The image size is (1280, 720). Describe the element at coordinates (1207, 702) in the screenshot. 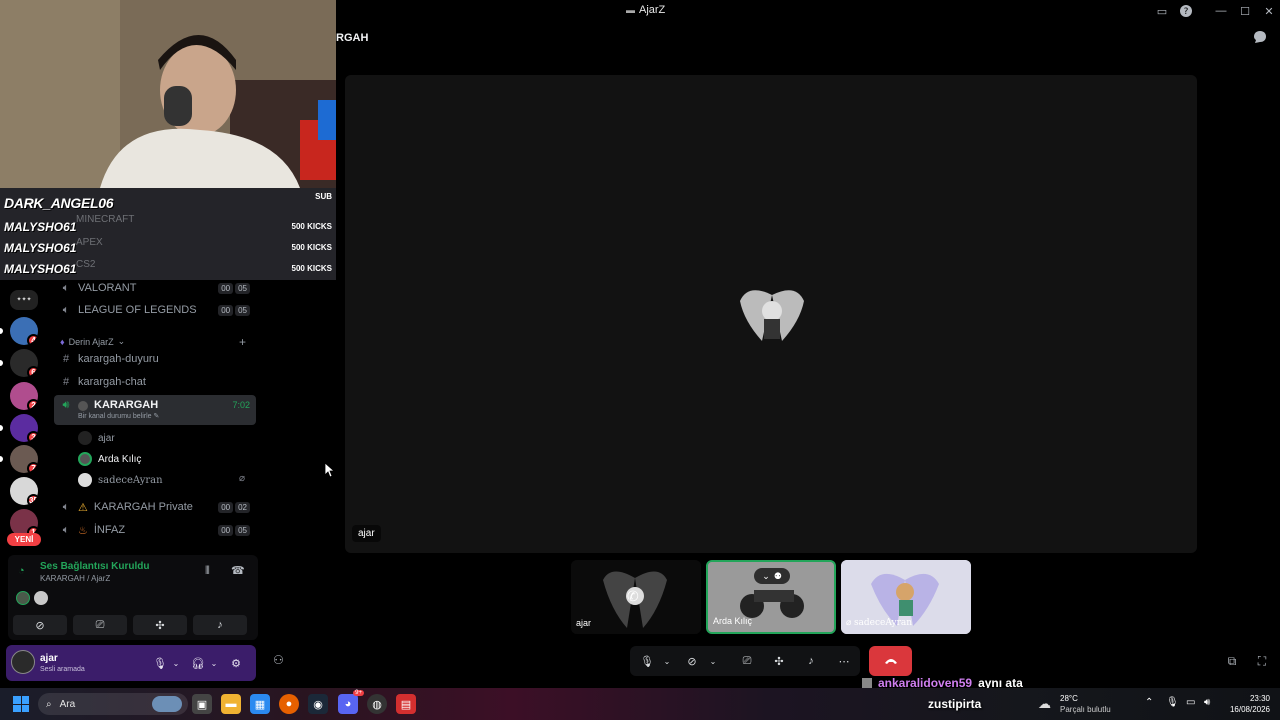

I see `tray-volume-icon: 🔊︎` at that location.